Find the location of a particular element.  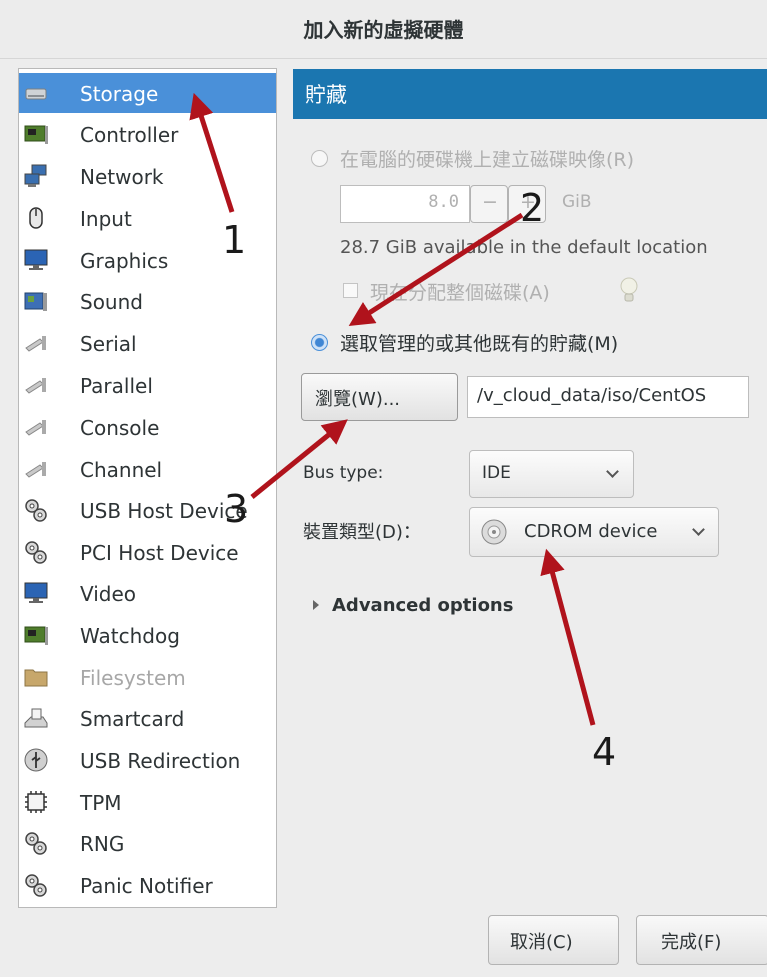

sidebar-item-label: Graphics is located at coordinates (124, 261).